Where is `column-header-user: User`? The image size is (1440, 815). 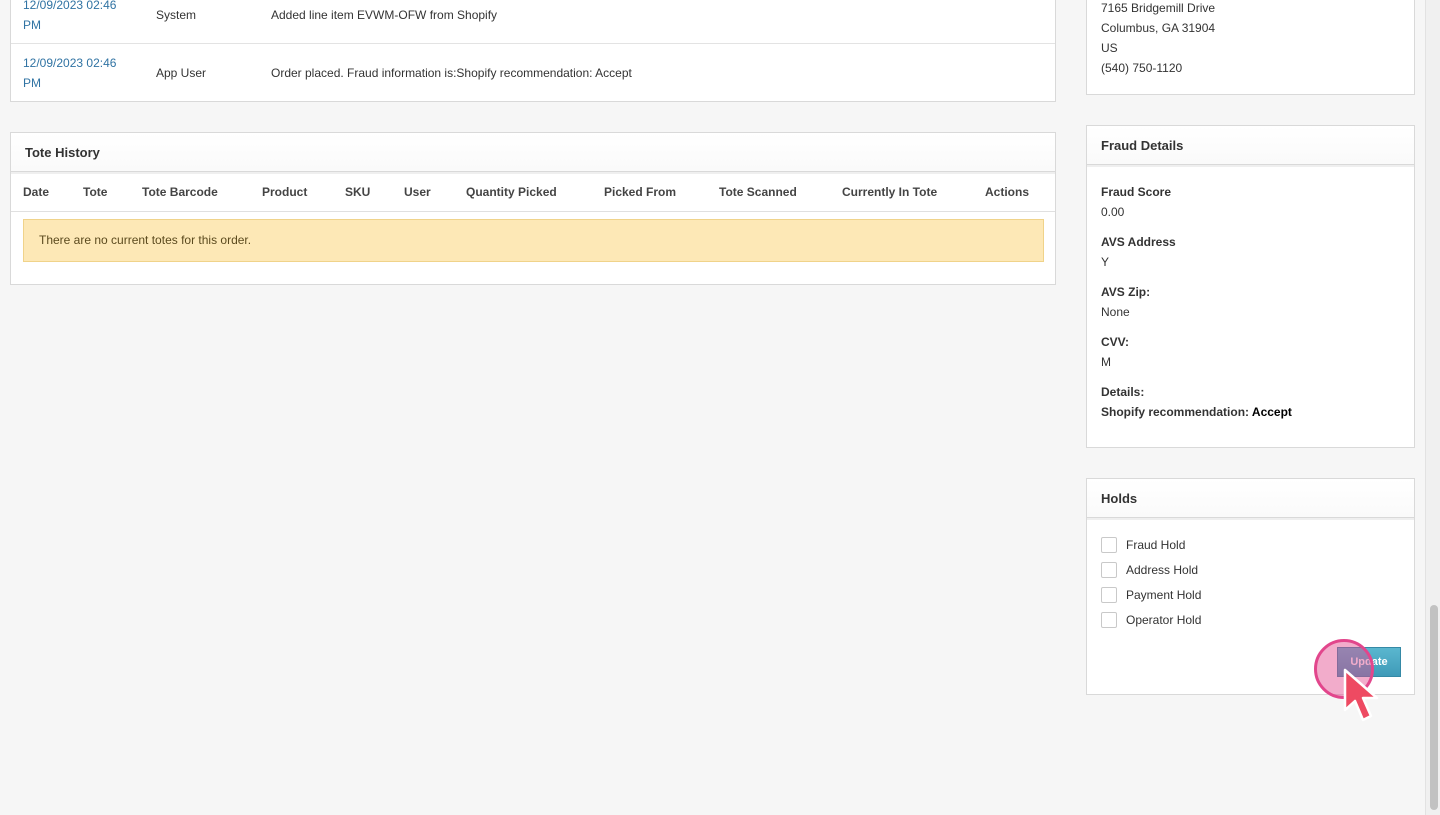 column-header-user: User is located at coordinates (417, 192).